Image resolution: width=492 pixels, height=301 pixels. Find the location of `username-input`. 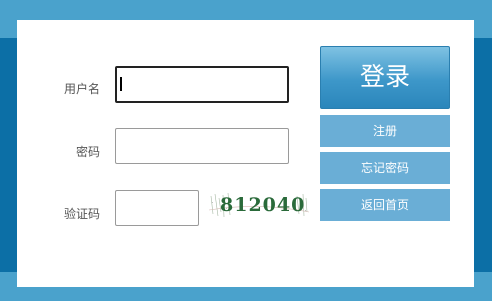

username-input is located at coordinates (202, 84).